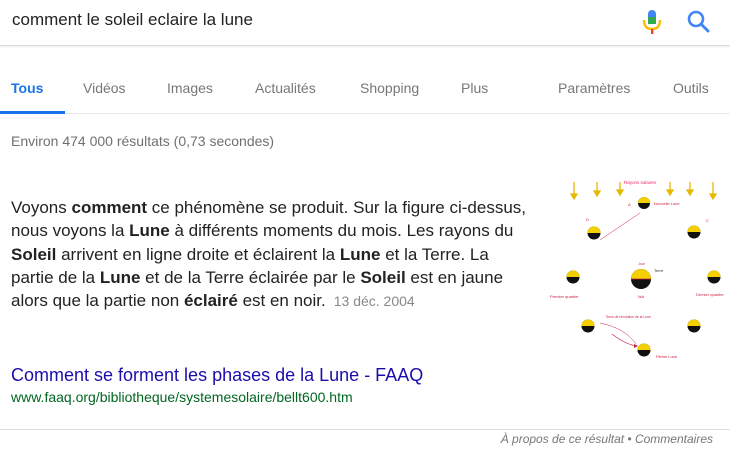  What do you see at coordinates (594, 233) in the screenshot?
I see `moon-waxing-crescent` at bounding box center [594, 233].